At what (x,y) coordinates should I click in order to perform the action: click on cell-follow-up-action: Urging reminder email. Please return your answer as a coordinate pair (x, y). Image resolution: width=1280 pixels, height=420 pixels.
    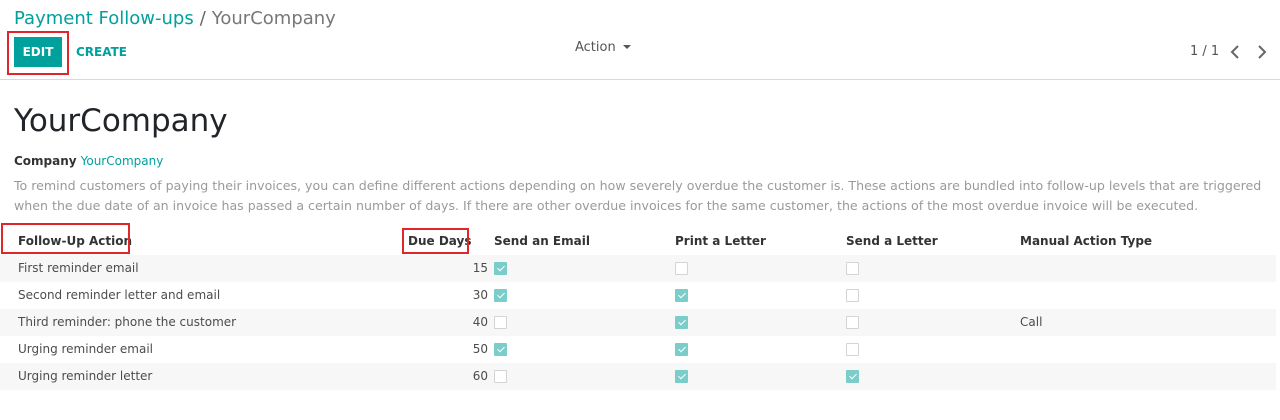
    Looking at the image, I should click on (86, 349).